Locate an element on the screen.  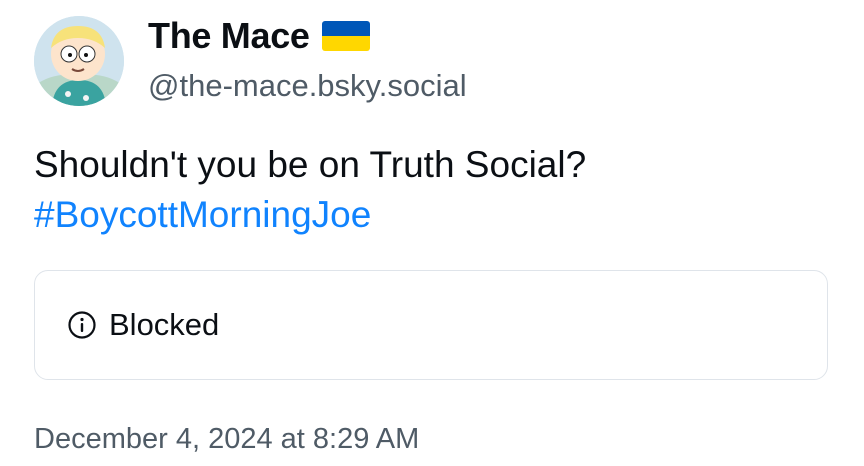
ukraine-flag-icon is located at coordinates (345, 36).